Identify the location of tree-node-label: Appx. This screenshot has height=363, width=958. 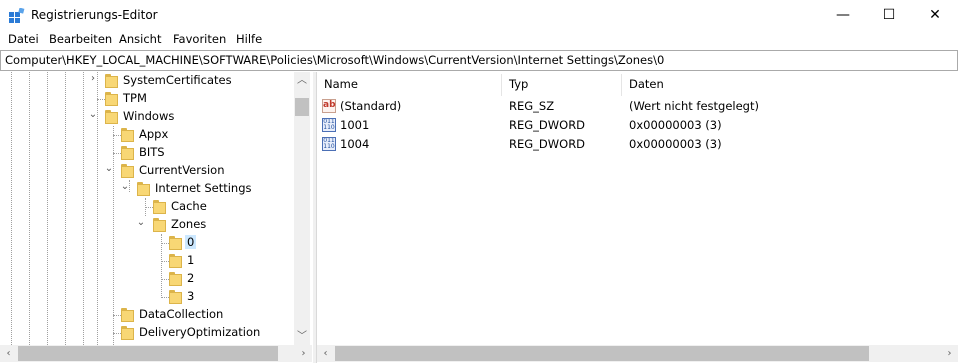
(154, 134).